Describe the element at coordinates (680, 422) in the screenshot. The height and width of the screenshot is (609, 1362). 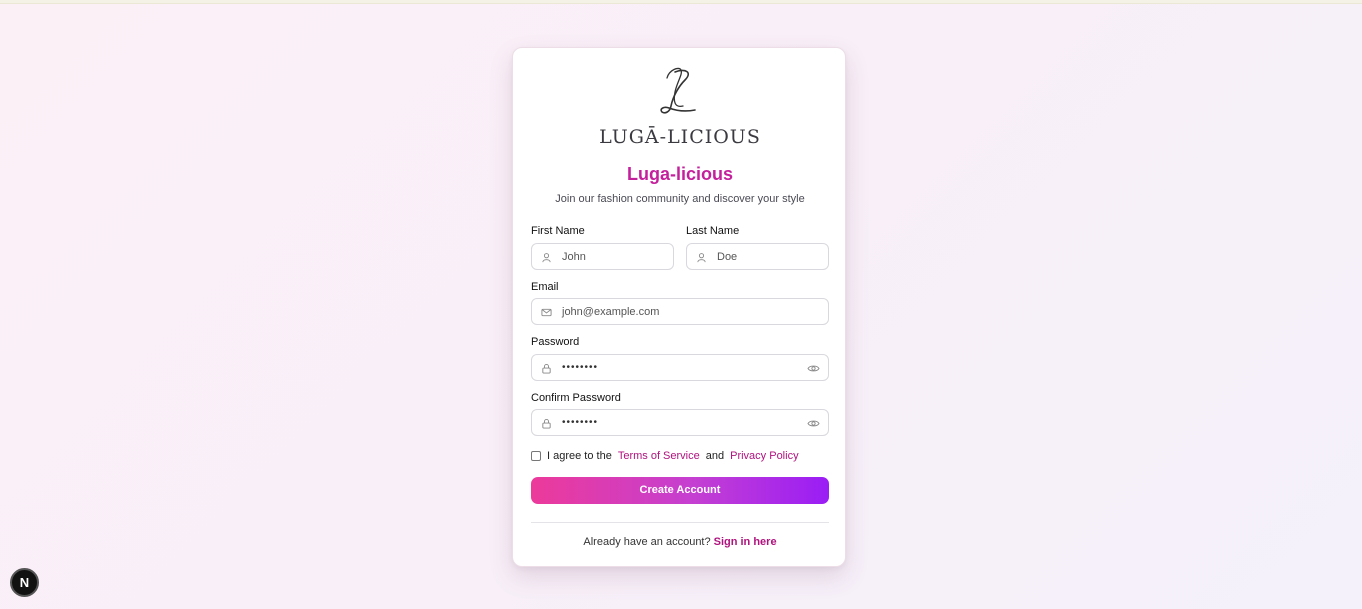
I see `confirm-password-field: ••••••••` at that location.